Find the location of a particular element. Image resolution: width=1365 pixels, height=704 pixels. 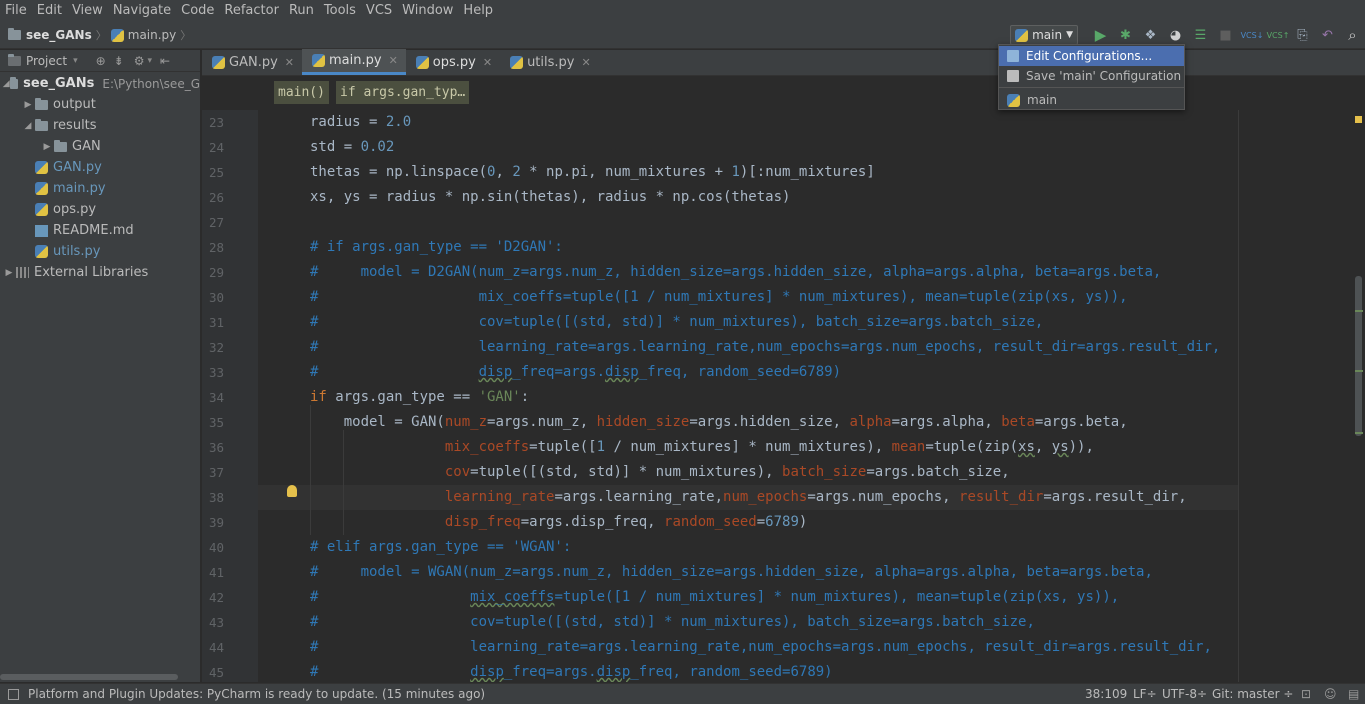

project-title: Project is located at coordinates (46, 61).